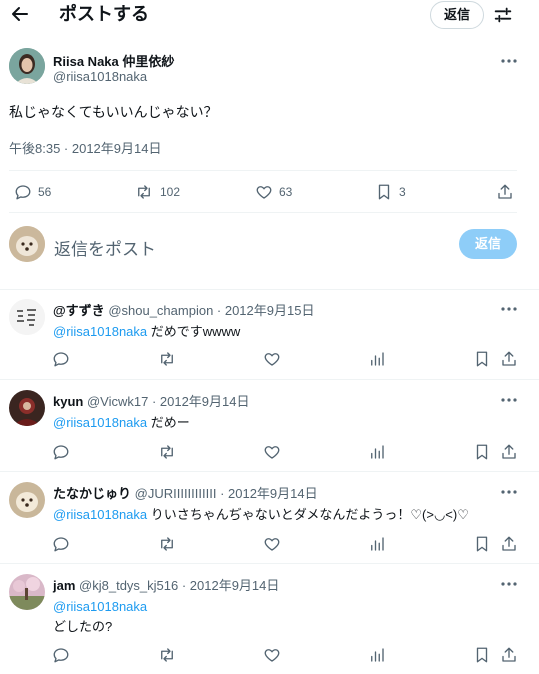 The height and width of the screenshot is (674, 539). I want to click on adjust-icon, so click(503, 15).